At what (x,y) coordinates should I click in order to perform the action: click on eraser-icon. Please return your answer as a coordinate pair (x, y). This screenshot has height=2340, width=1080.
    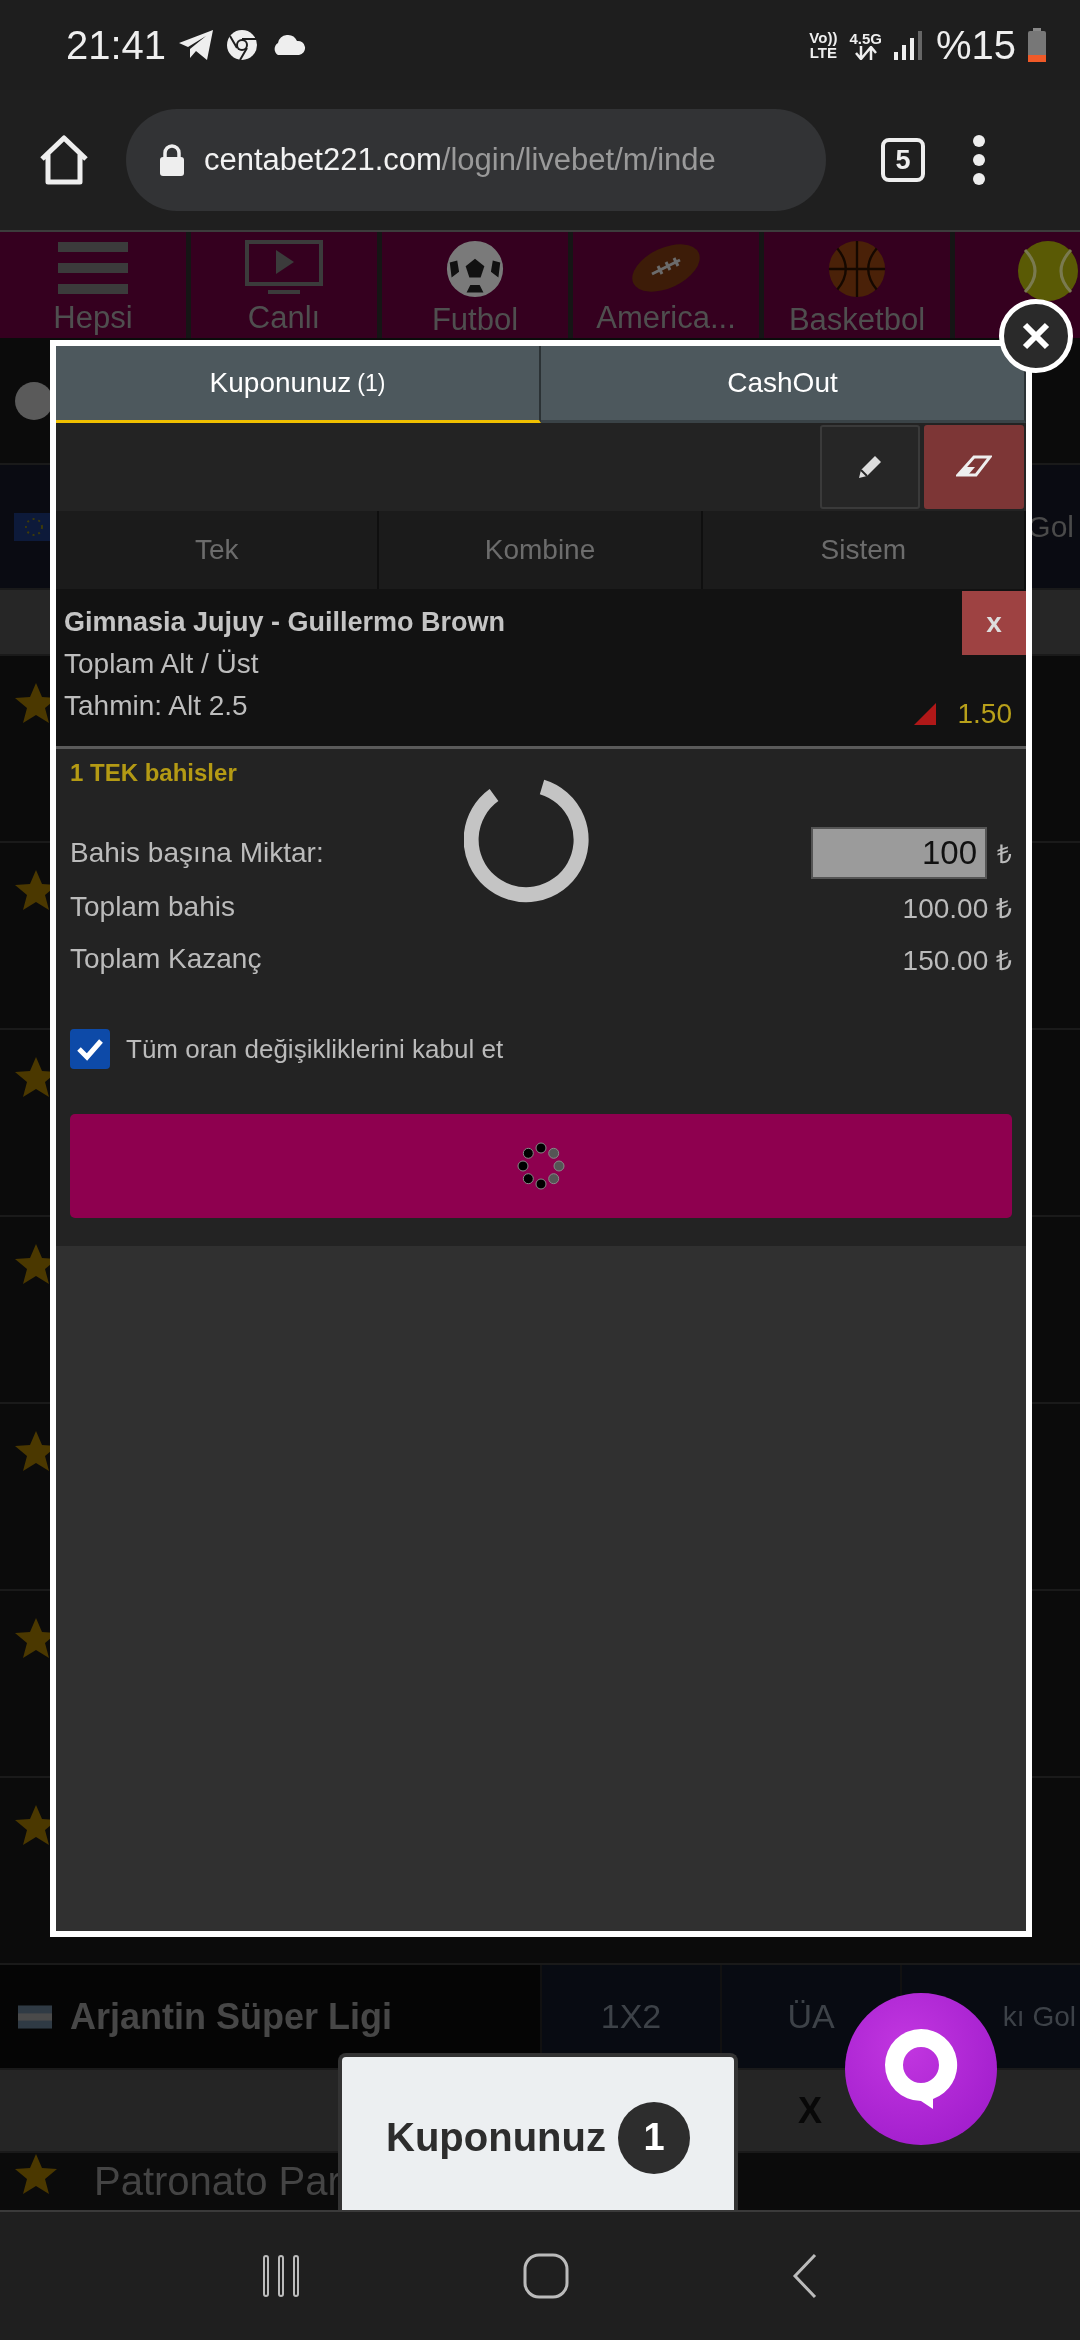
    Looking at the image, I should click on (974, 467).